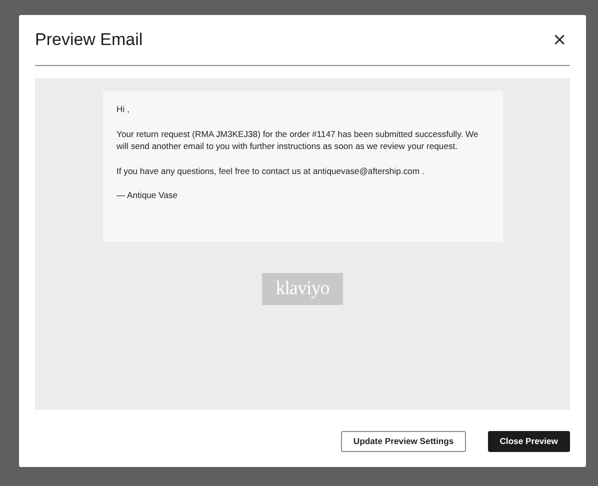 This screenshot has height=486, width=598. Describe the element at coordinates (559, 40) in the screenshot. I see `close-button: ×` at that location.